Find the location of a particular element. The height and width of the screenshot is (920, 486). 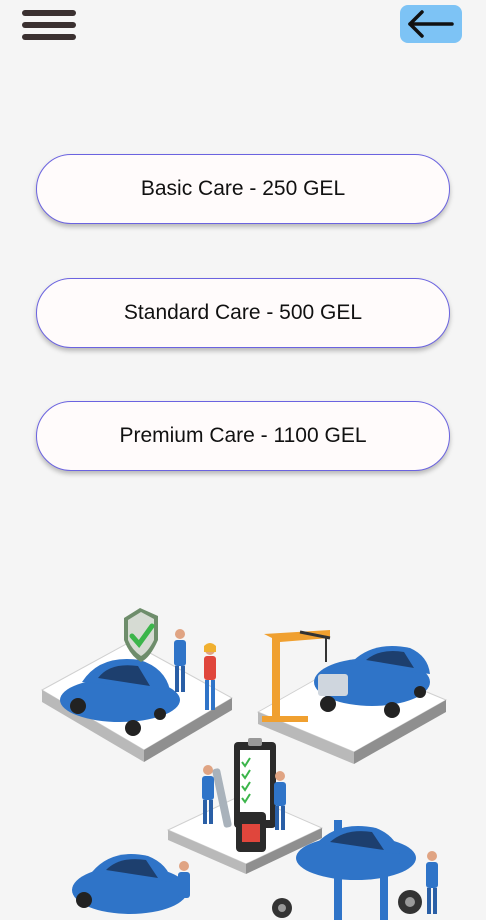

menu-button is located at coordinates (49, 25).